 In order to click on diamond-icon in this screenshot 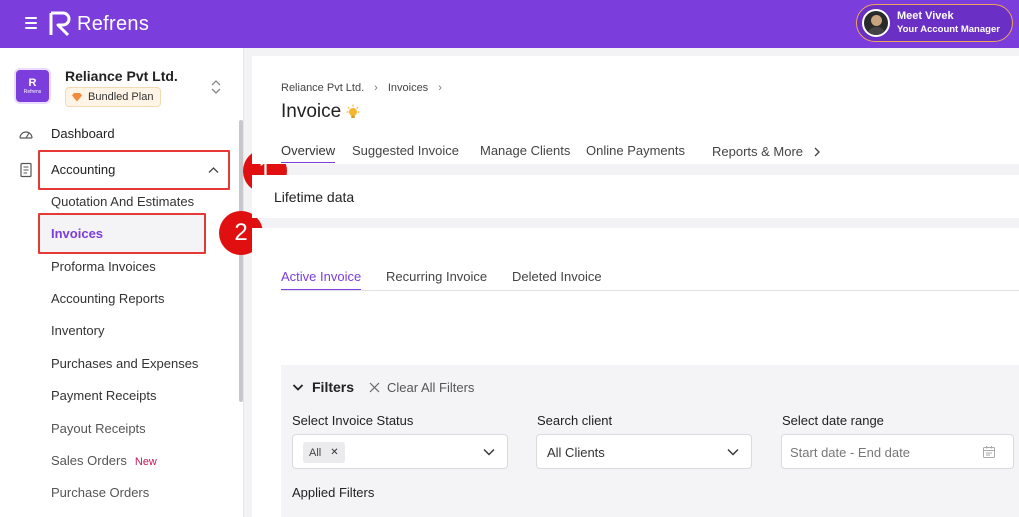, I will do `click(77, 97)`.